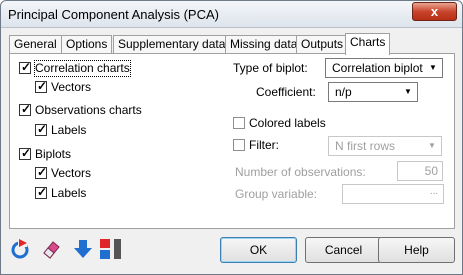 This screenshot has width=463, height=275. I want to click on number-of-observations-label: Number of observations:, so click(300, 172).